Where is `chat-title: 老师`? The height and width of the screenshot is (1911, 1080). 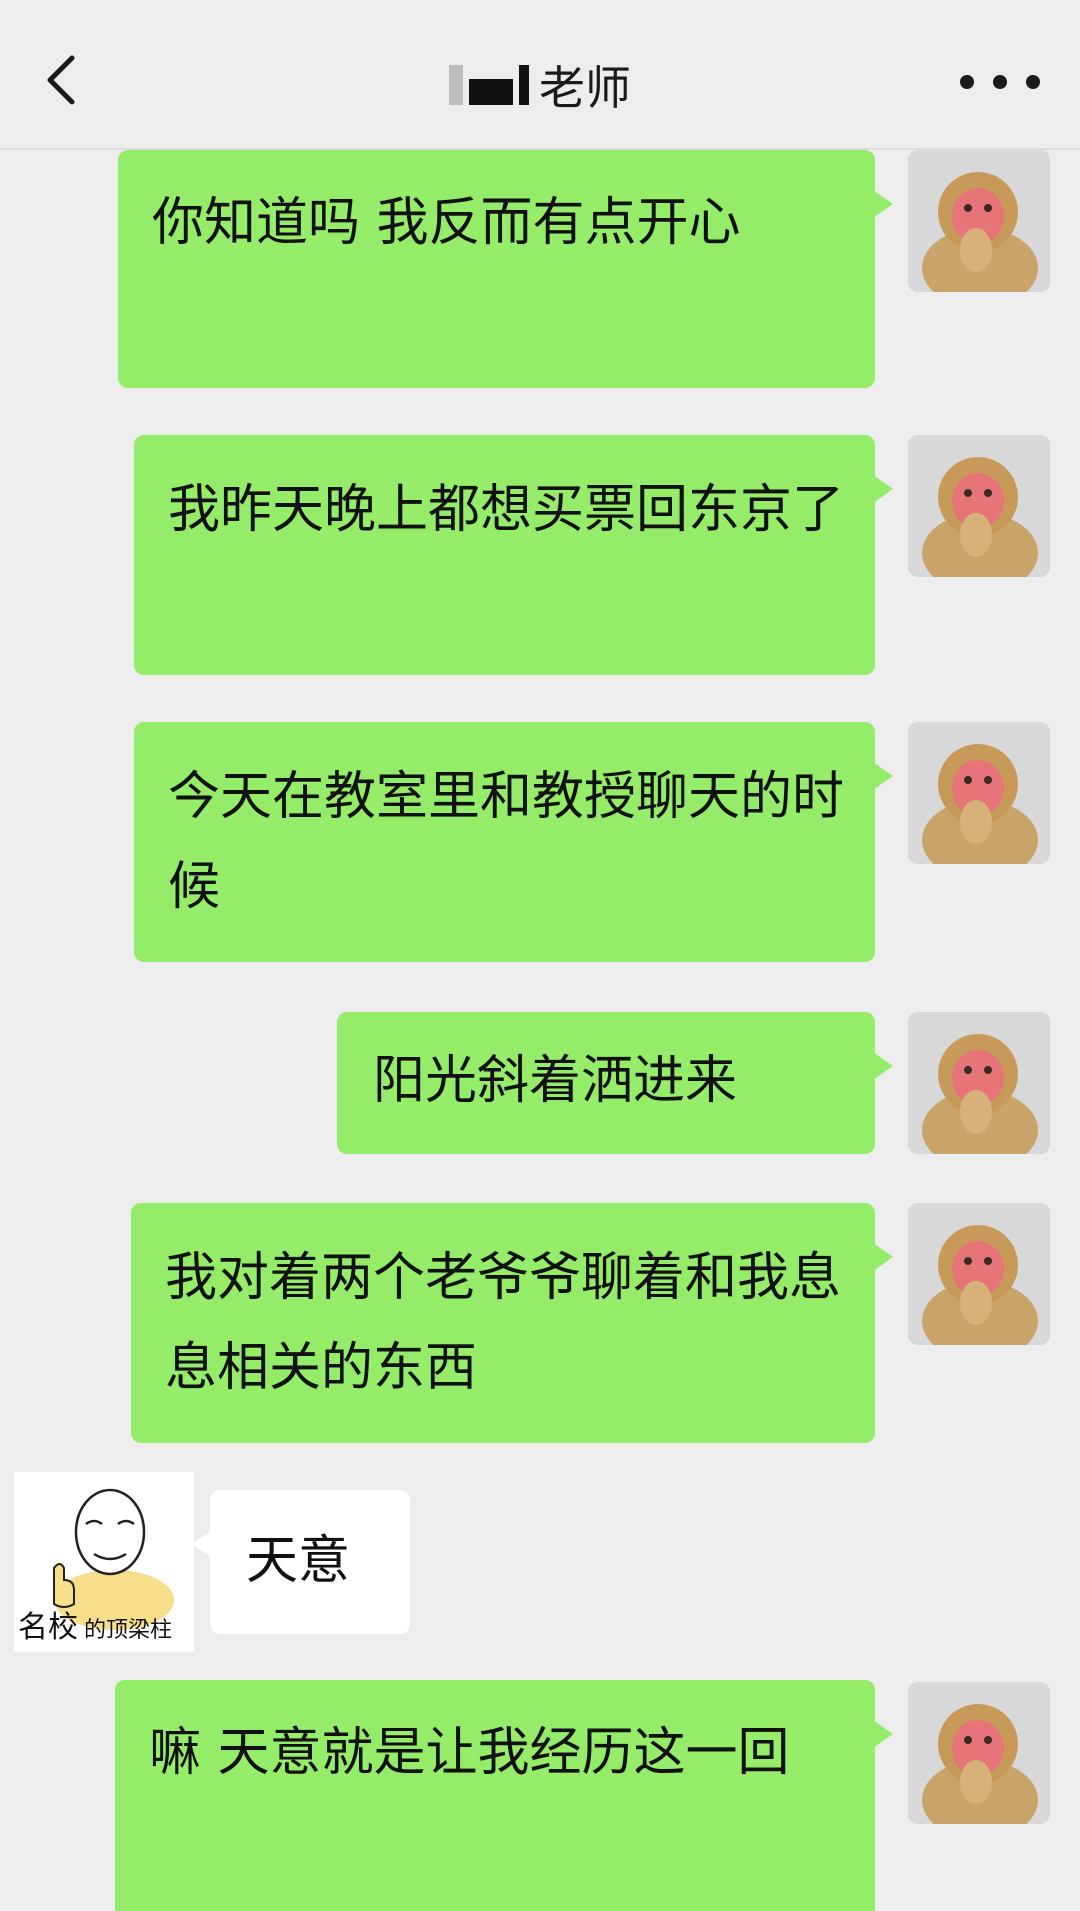
chat-title: 老师 is located at coordinates (540, 85).